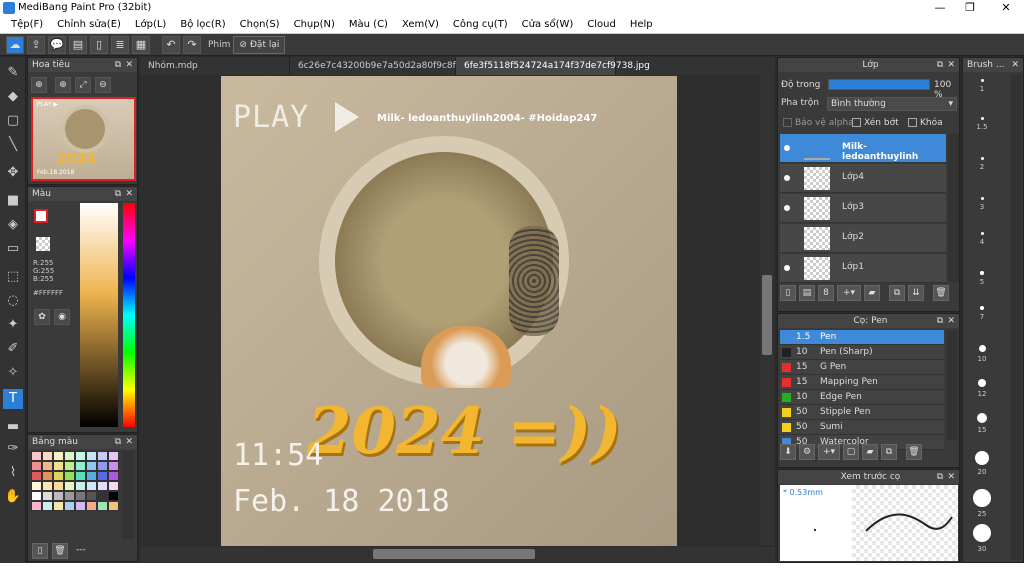  What do you see at coordinates (862, 427) in the screenshot?
I see `brush-item: 50 Sumi` at bounding box center [862, 427].